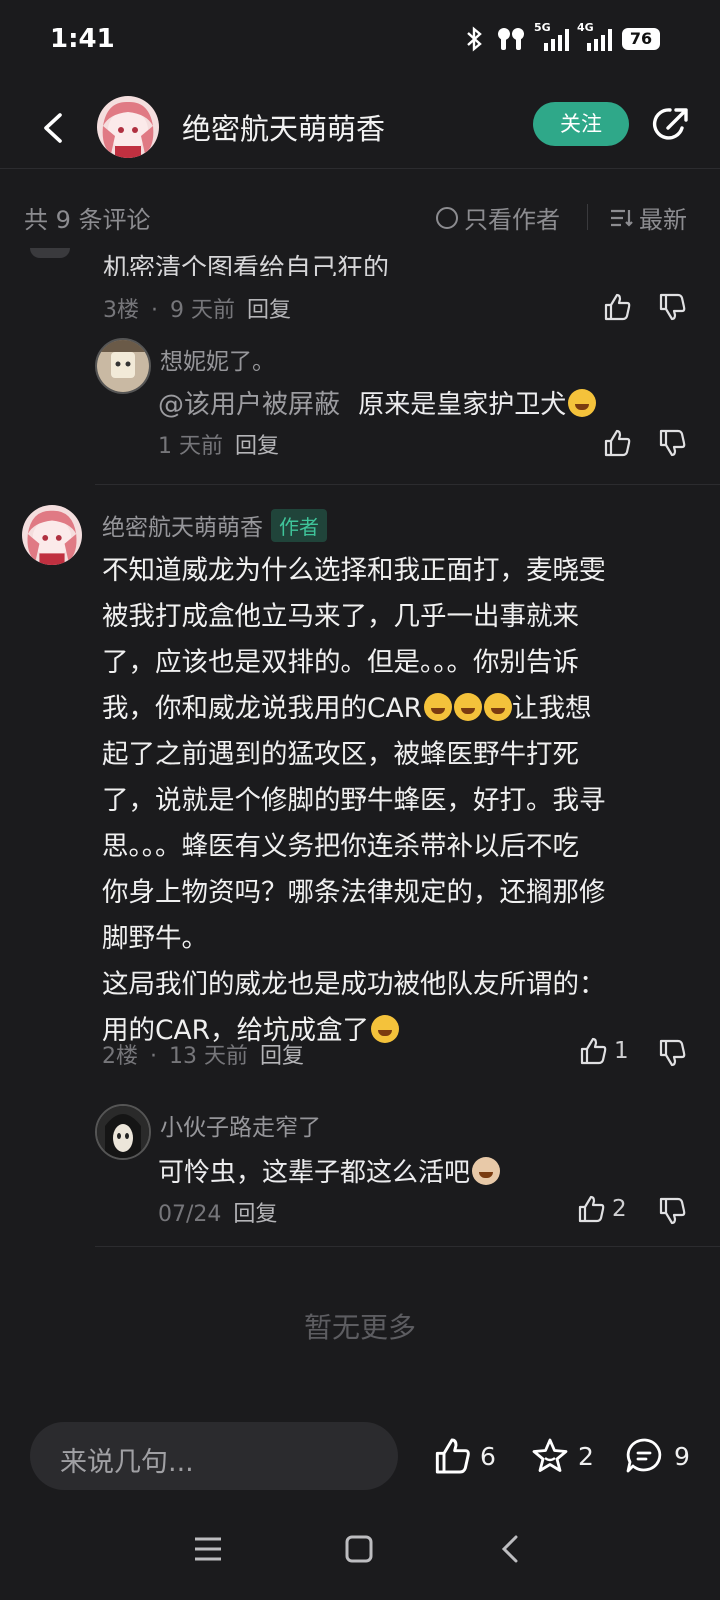 This screenshot has height=1600, width=720. Describe the element at coordinates (340, 616) in the screenshot. I see `comment-line: 被我打成盒他立马来了，几乎一出事就来` at that location.